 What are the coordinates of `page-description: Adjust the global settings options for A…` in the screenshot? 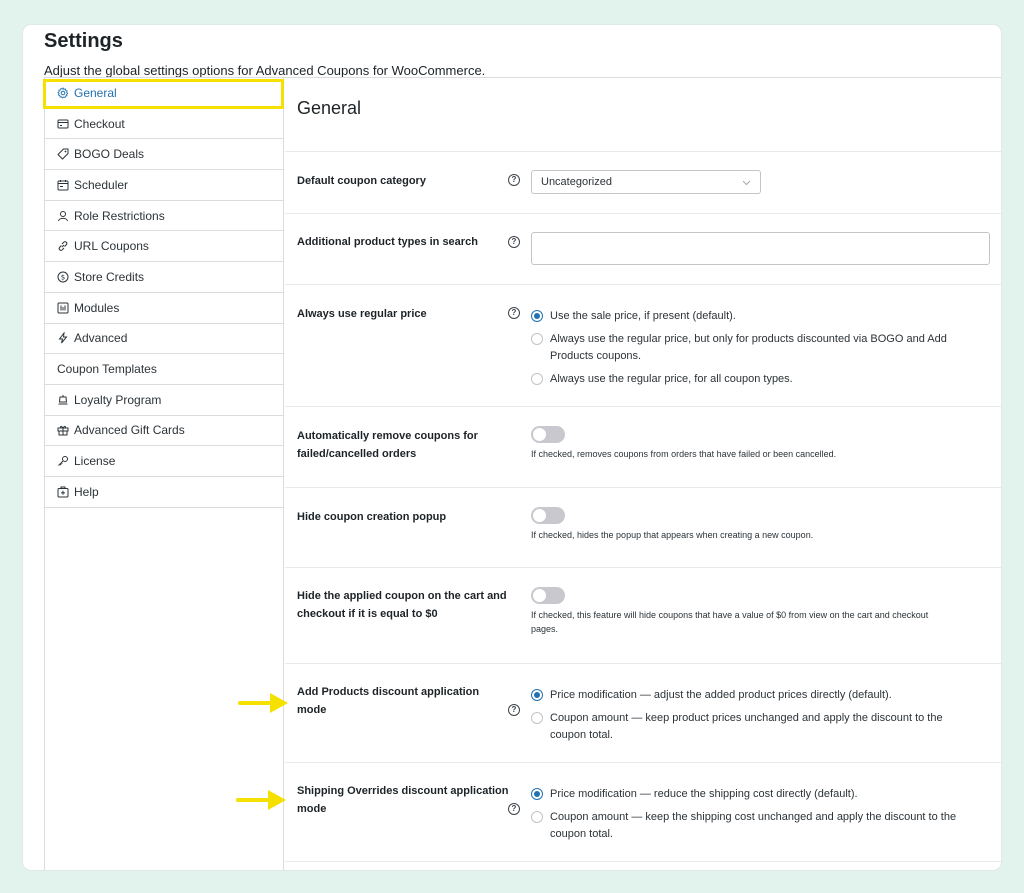 It's located at (265, 70).